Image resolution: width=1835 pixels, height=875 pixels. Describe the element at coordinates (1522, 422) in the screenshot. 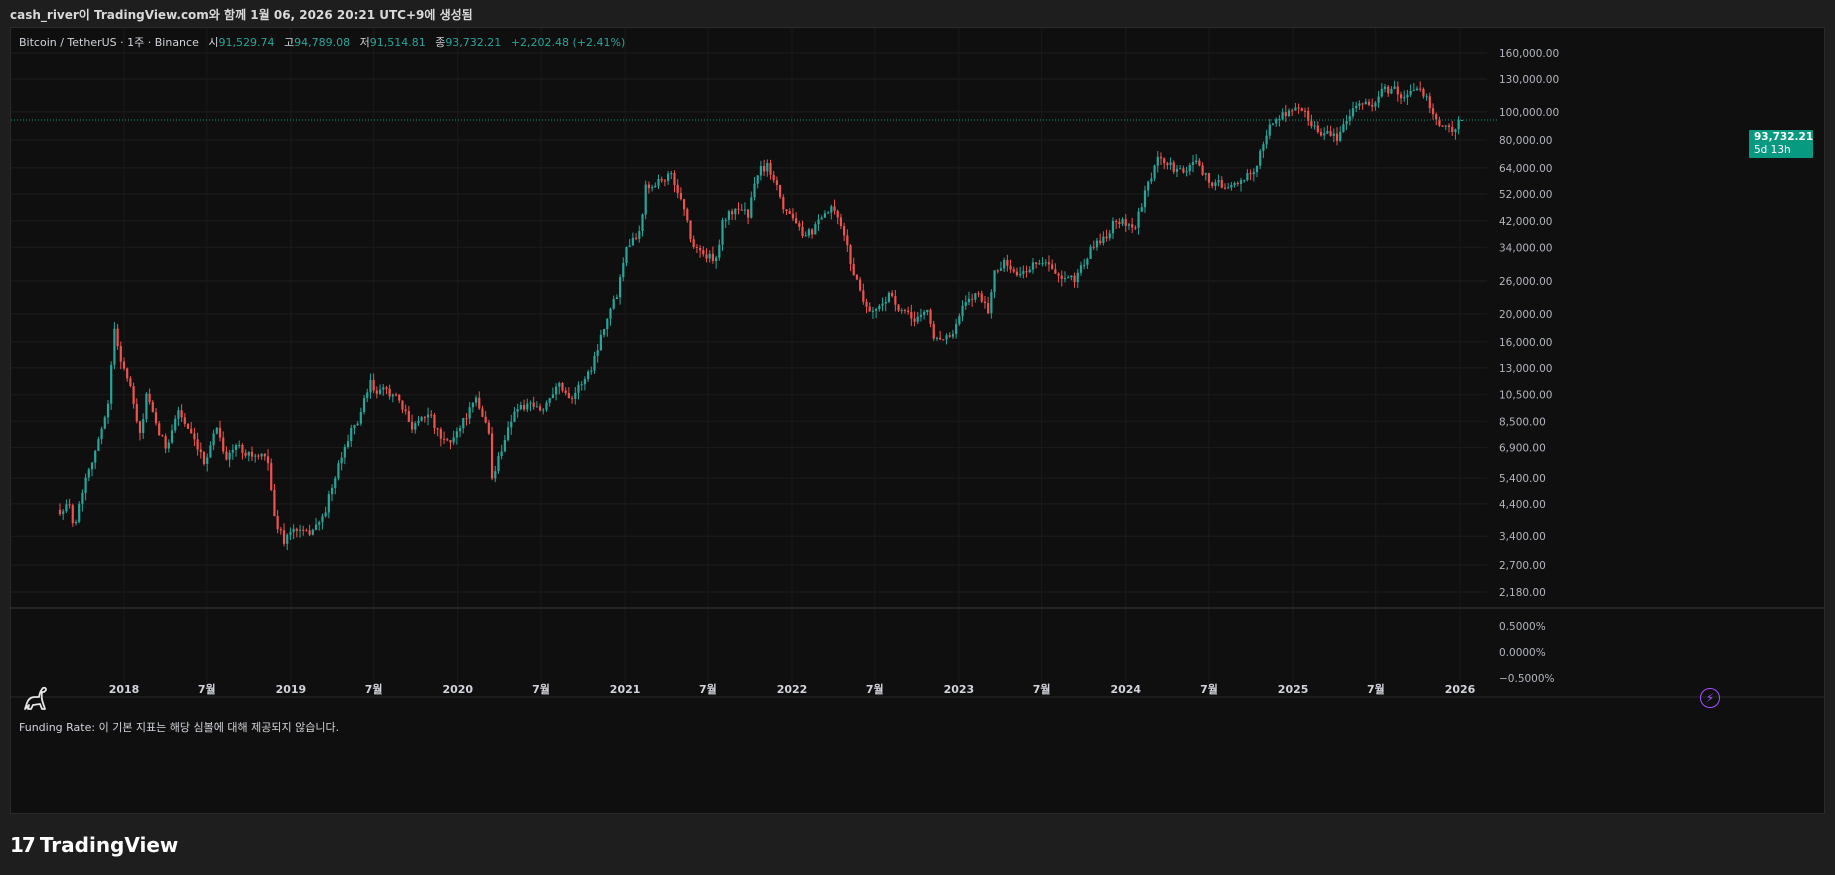

I see `y-tick-label: 8,500.00` at that location.